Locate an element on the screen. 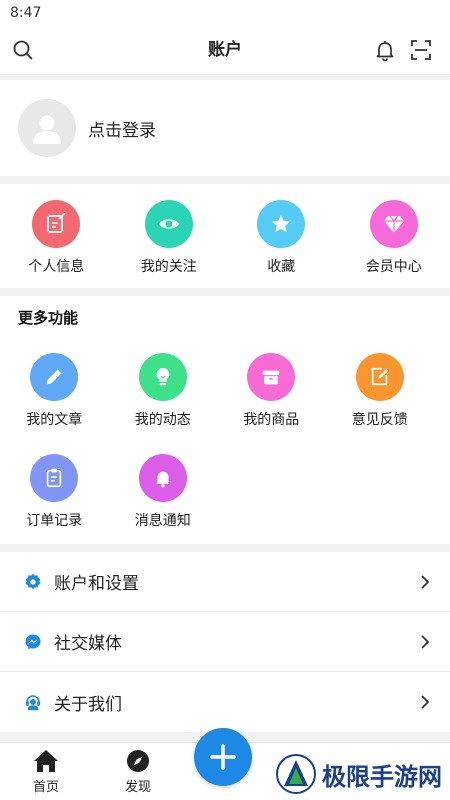 The image size is (450, 800). feedback-icon is located at coordinates (379, 377).